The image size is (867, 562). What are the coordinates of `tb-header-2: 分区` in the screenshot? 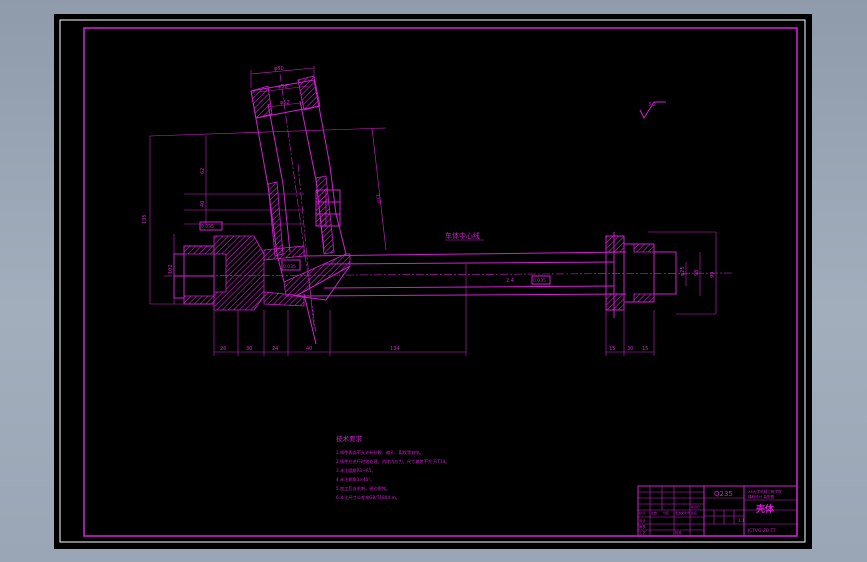 It's located at (666, 512).